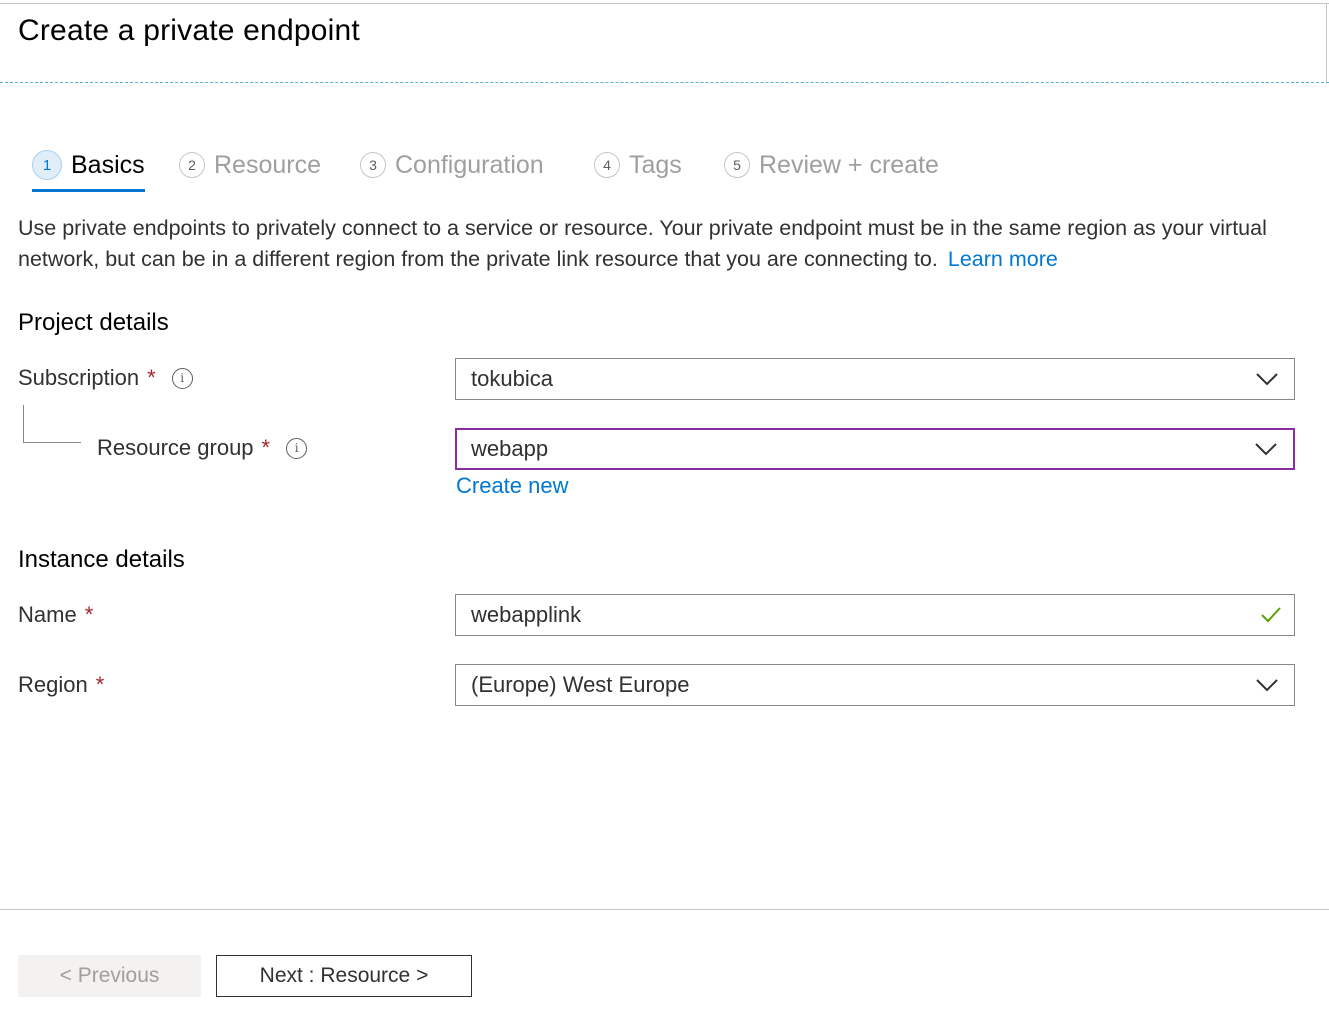  I want to click on title-divider, so click(664, 82).